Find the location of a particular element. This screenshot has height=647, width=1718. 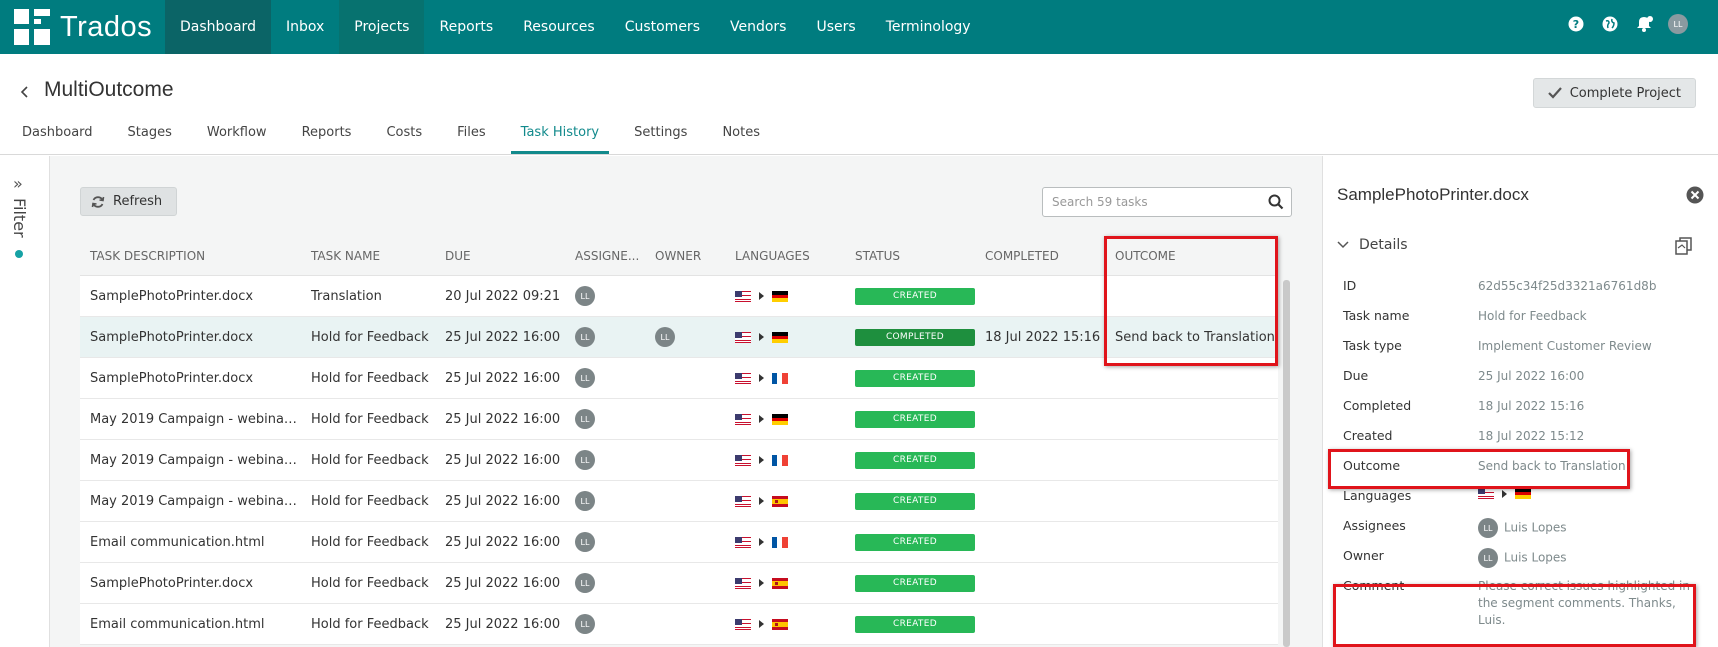

back-icon is located at coordinates (25, 92).